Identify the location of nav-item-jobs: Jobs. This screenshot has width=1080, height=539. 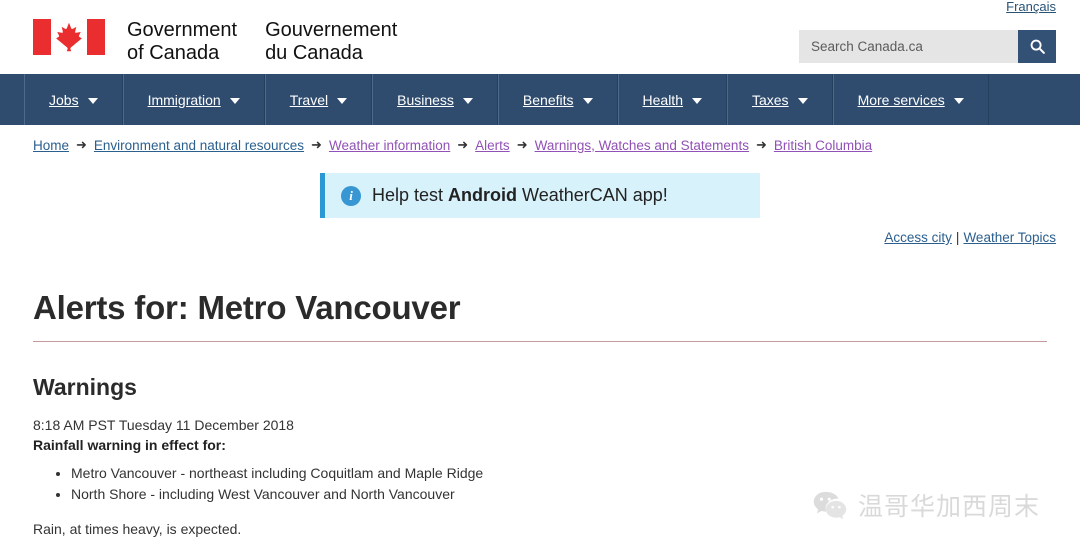
(73, 99).